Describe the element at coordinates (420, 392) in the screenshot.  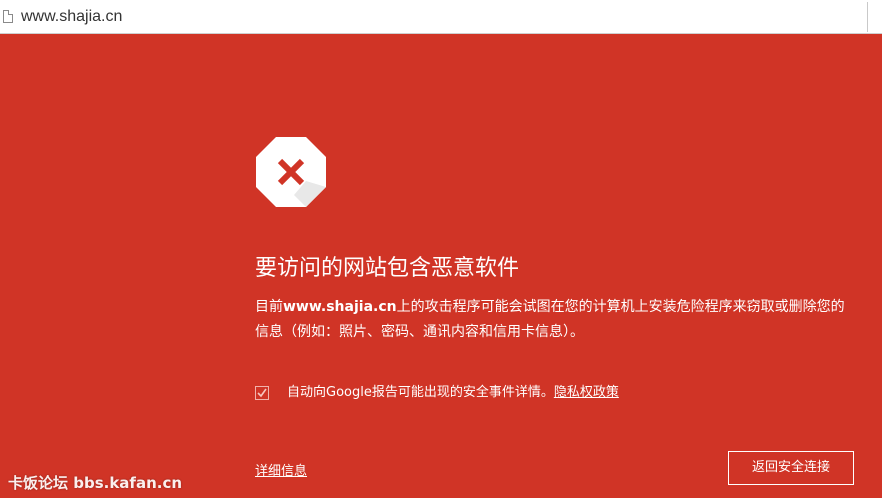
I see `report-label-text: 自动向Google报告可能出现的安全事件详情。` at that location.